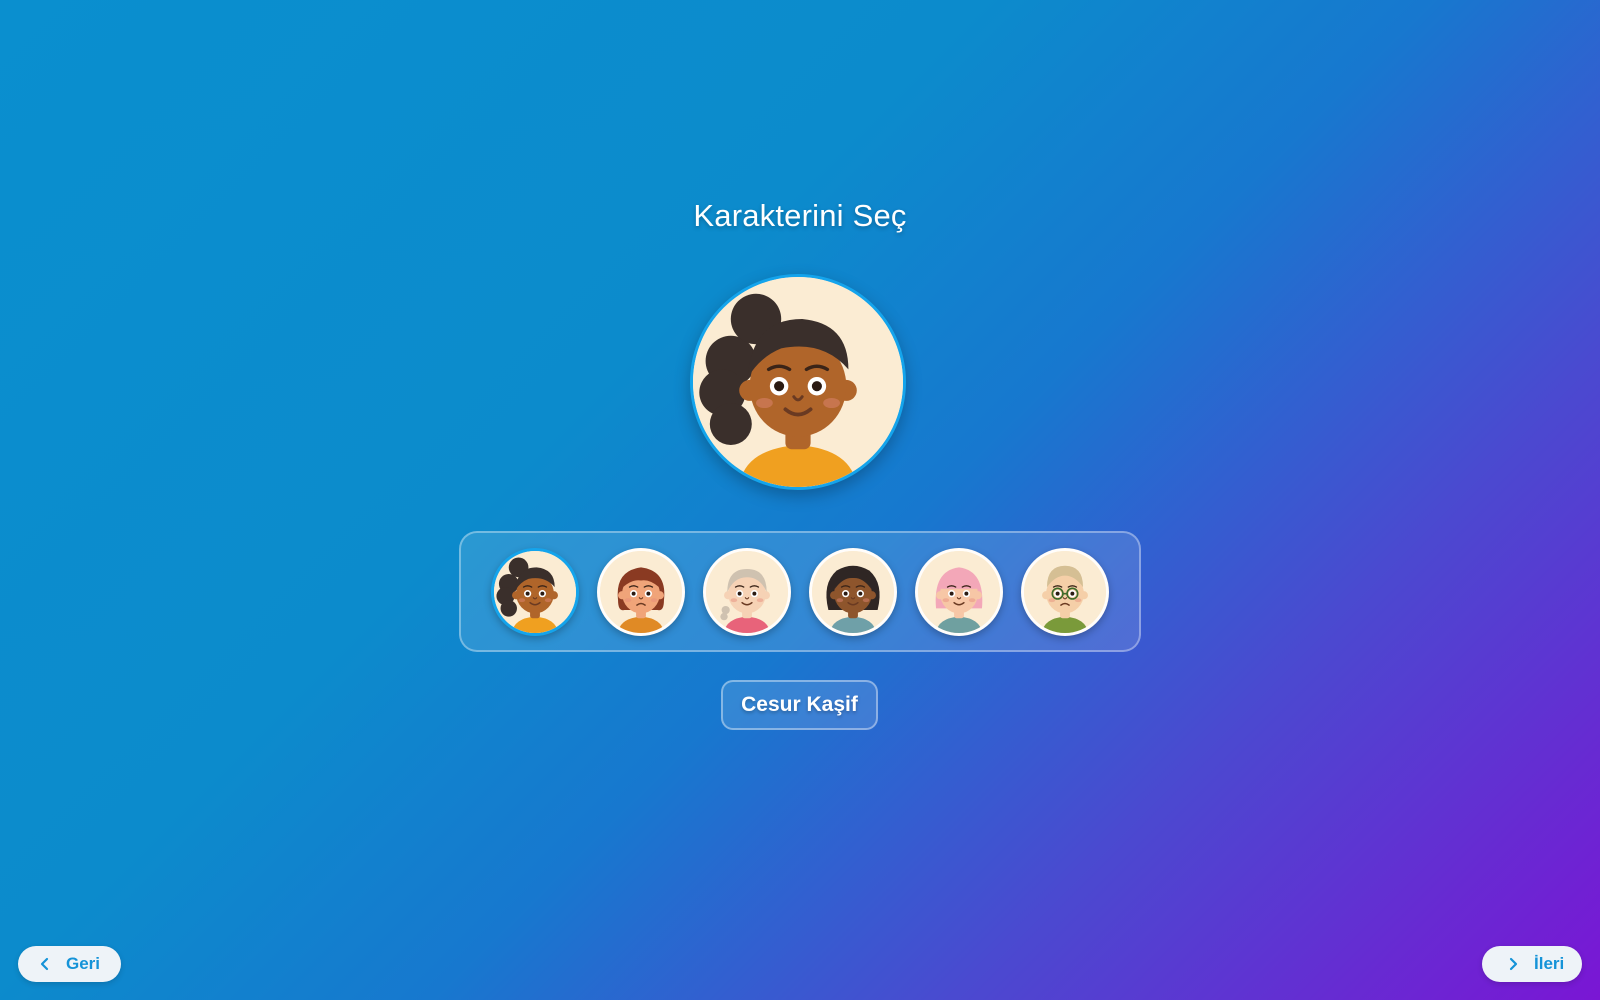 The height and width of the screenshot is (1000, 1600). Describe the element at coordinates (798, 382) in the screenshot. I see `selected-character-avatar` at that location.